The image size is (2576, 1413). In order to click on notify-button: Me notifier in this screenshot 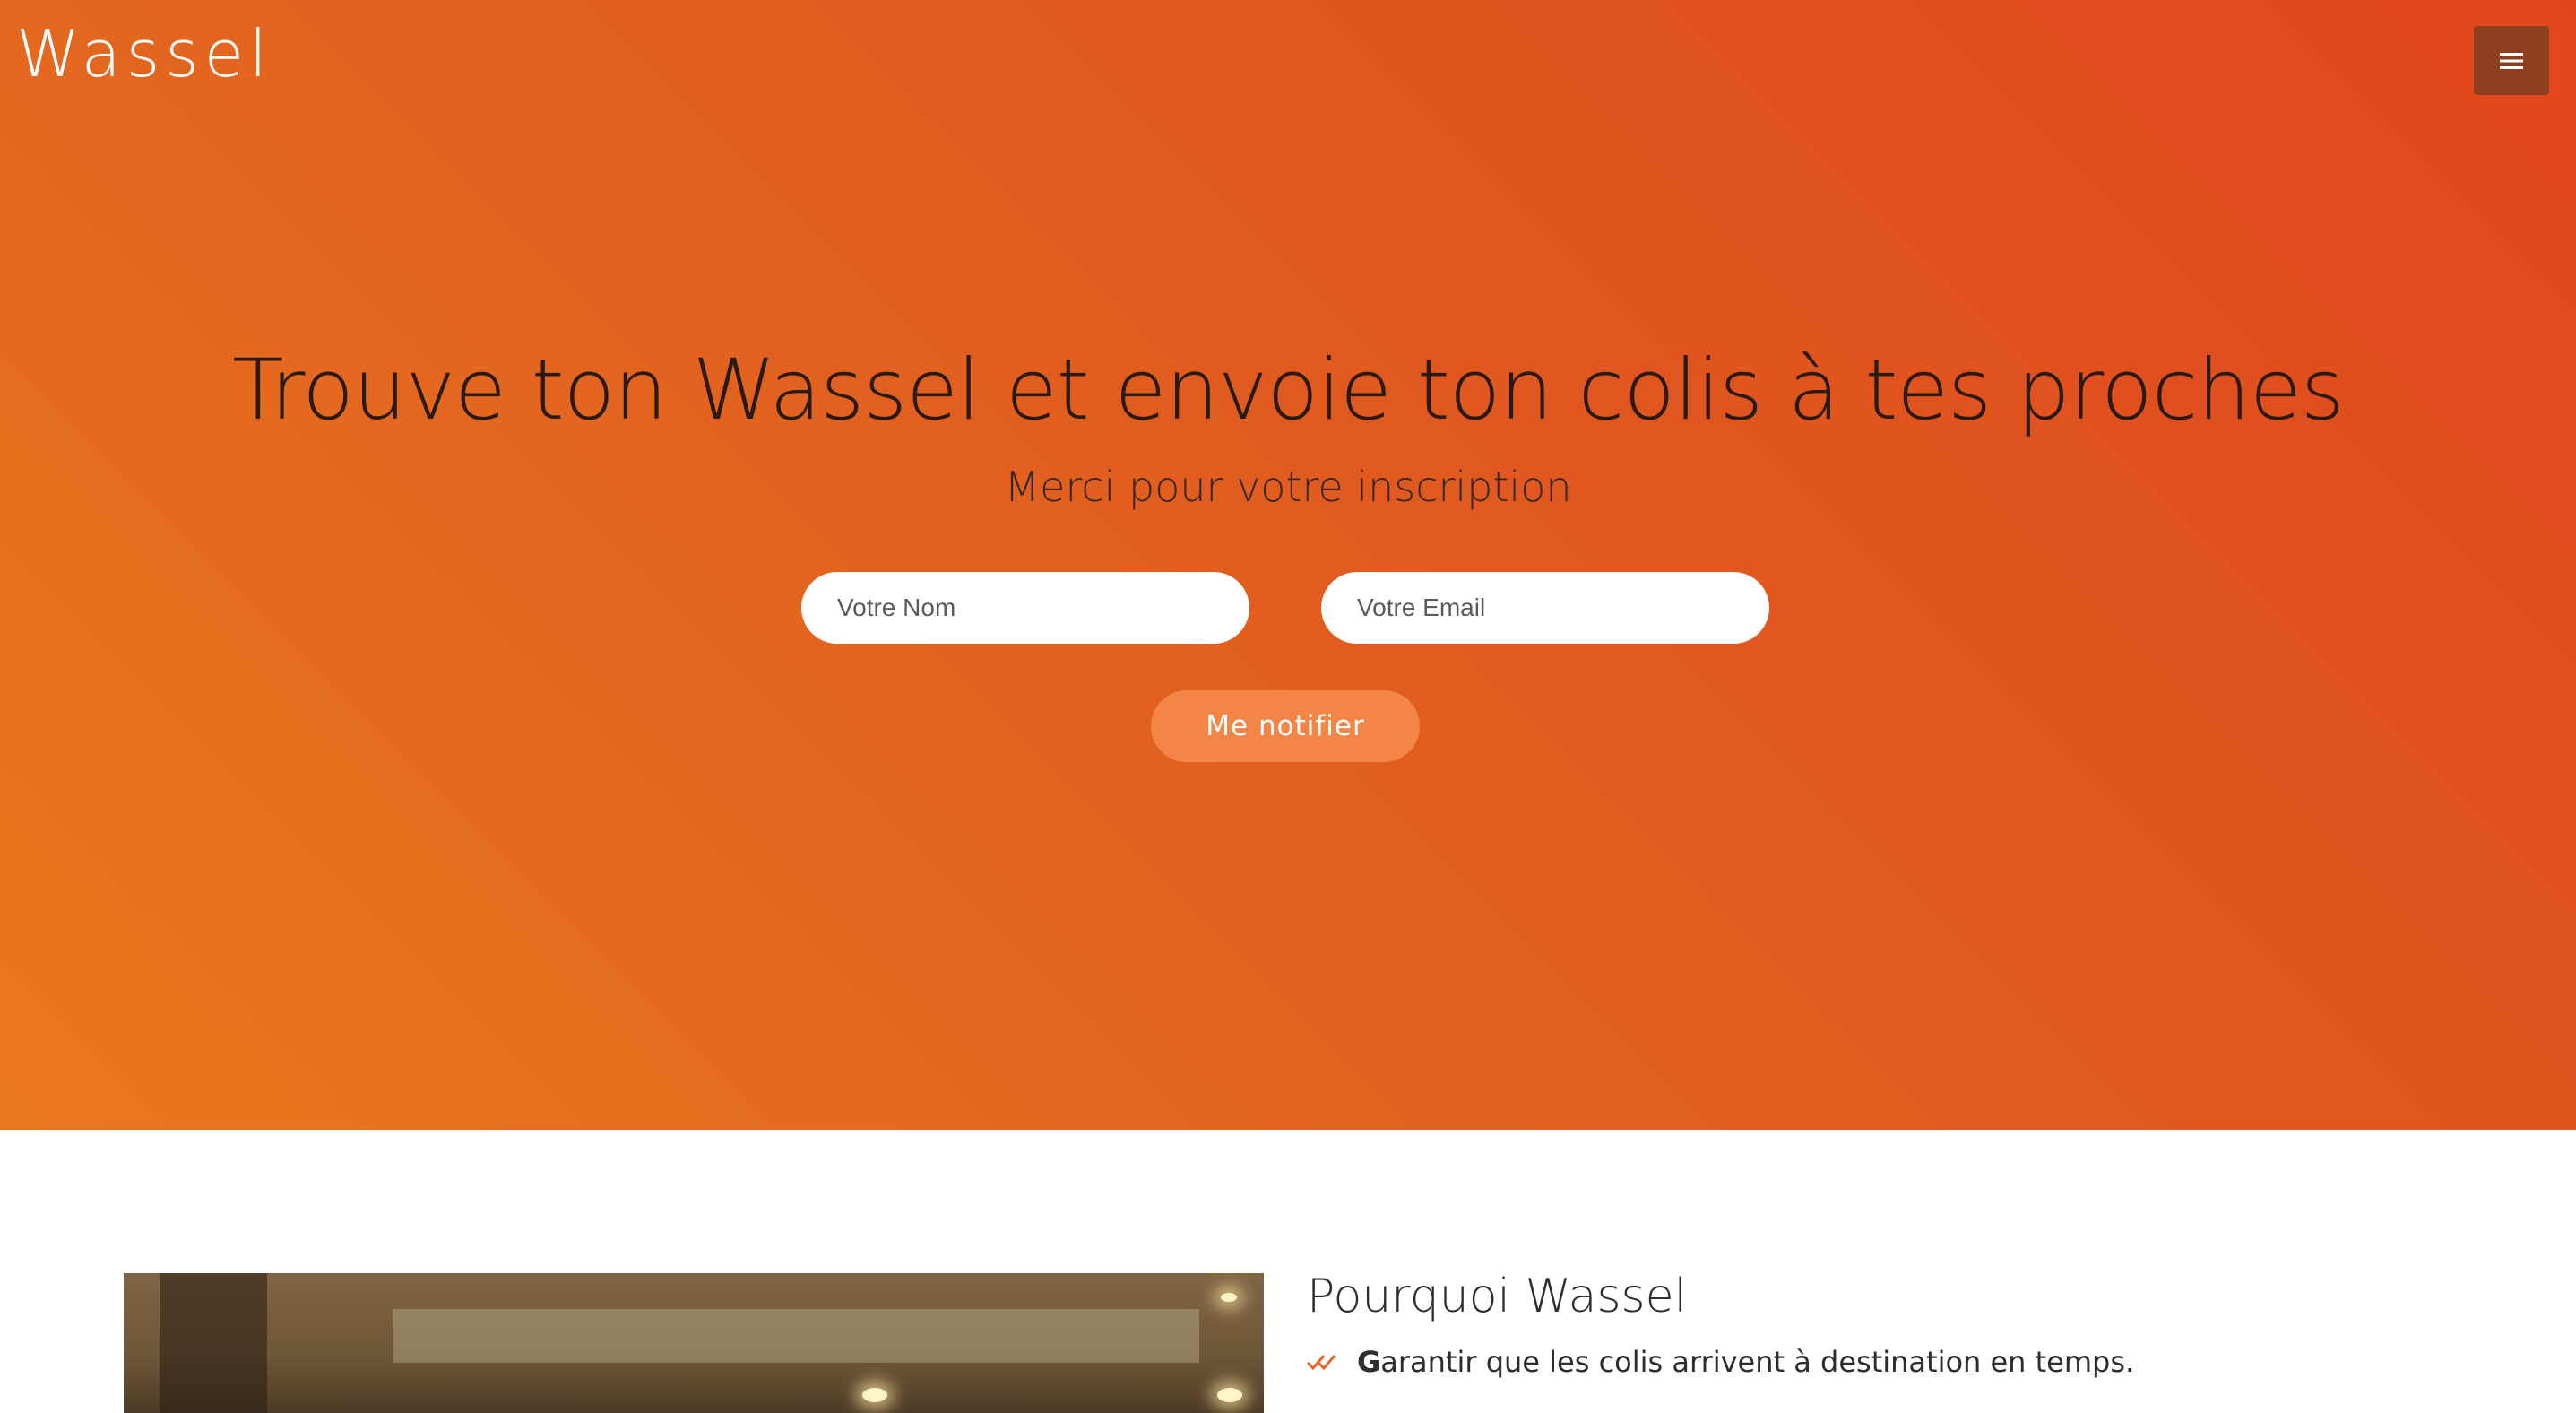, I will do `click(1285, 726)`.